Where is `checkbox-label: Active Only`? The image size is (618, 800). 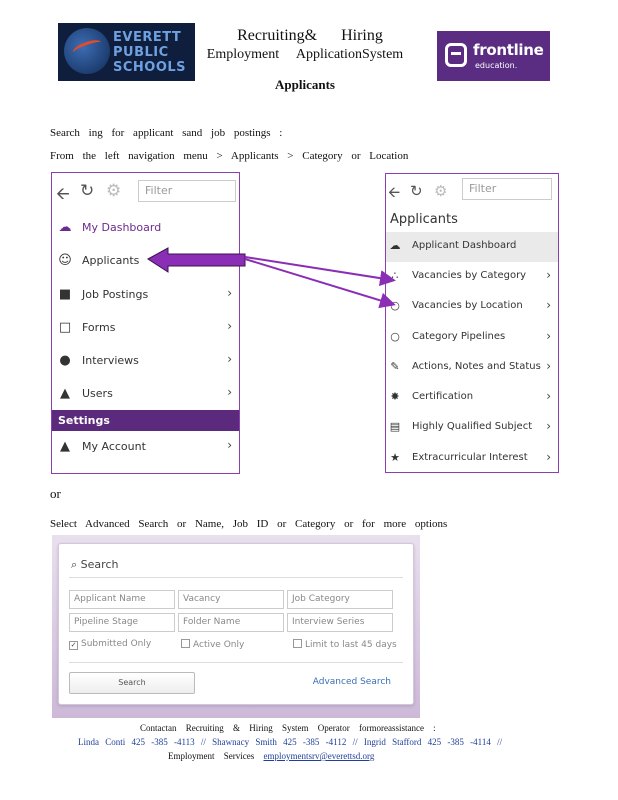 checkbox-label: Active Only is located at coordinates (219, 645).